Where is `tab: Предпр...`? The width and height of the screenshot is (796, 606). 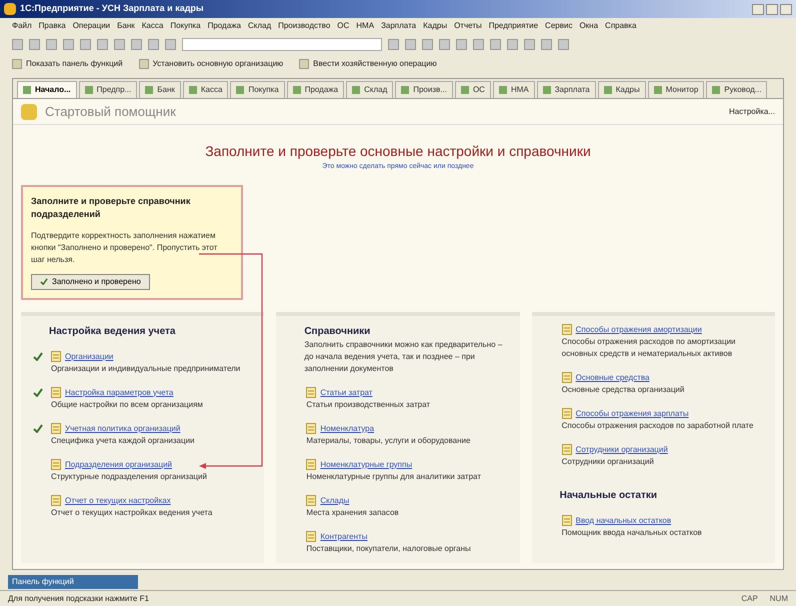
tab: Предпр... is located at coordinates (108, 89).